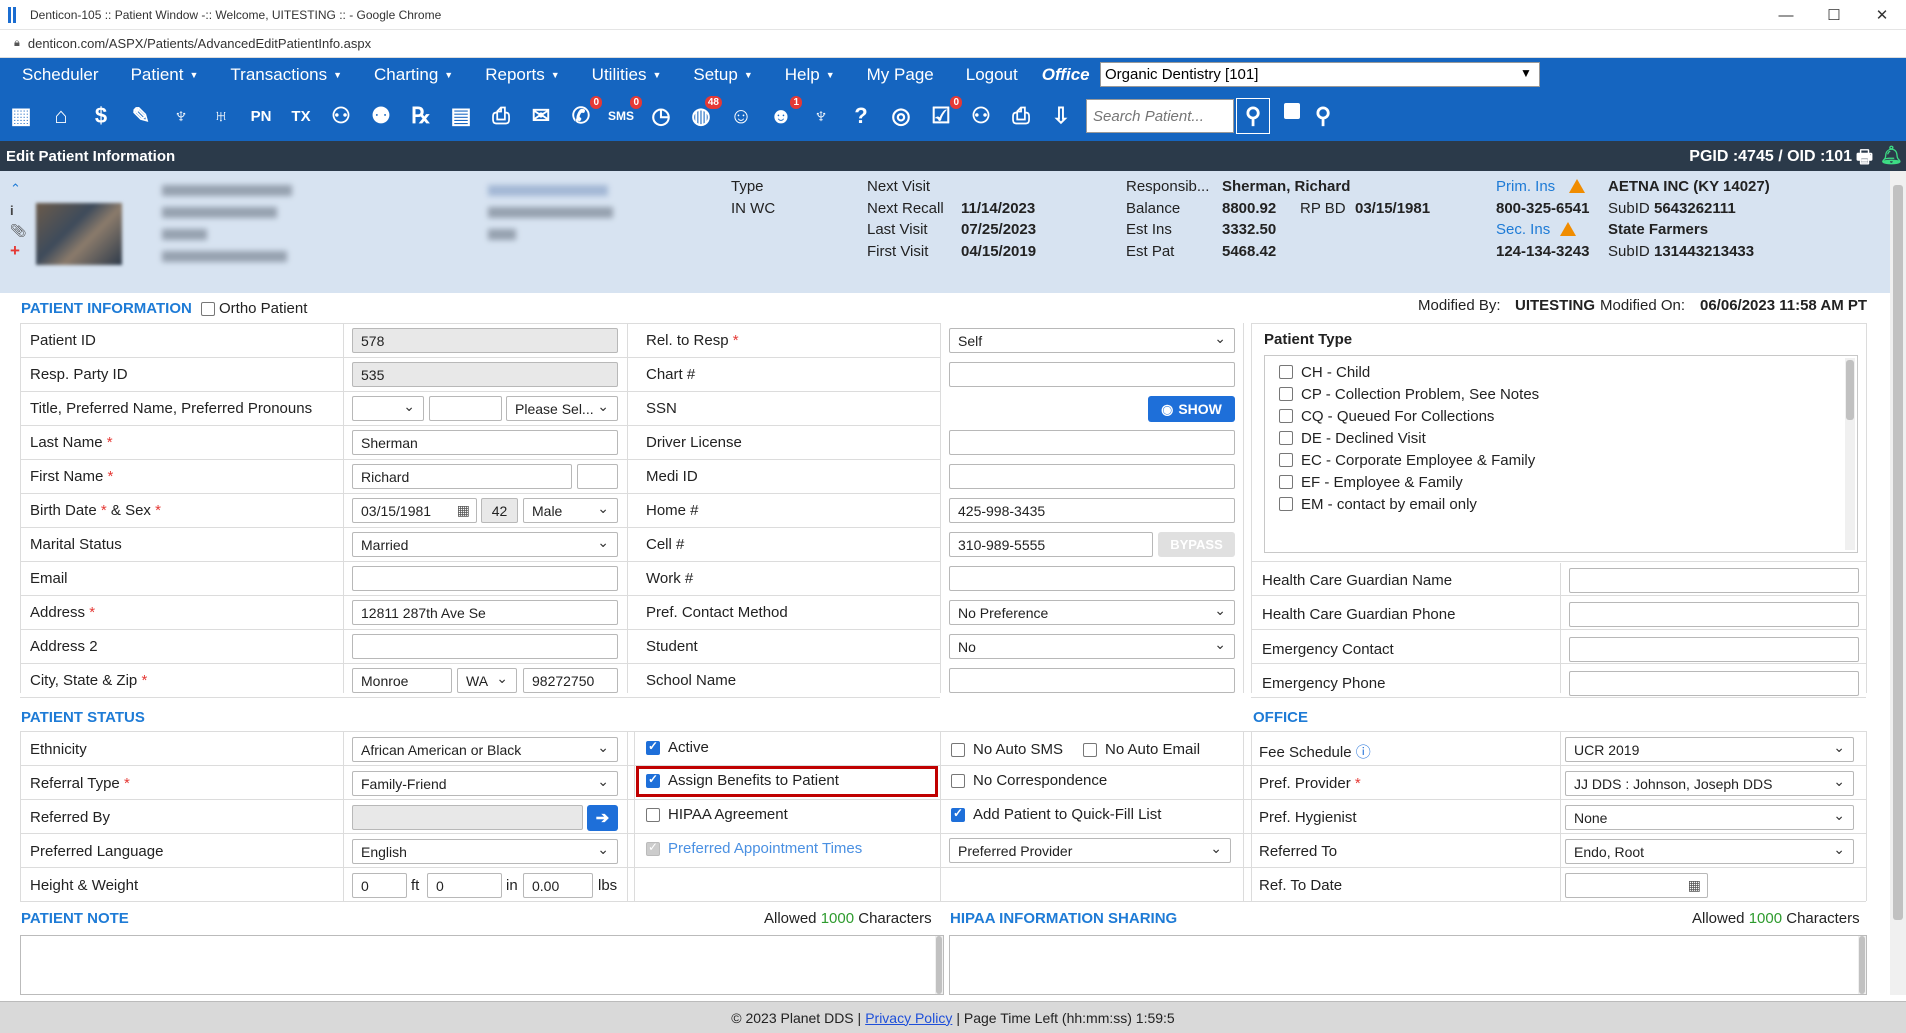 The height and width of the screenshot is (1033, 1906). I want to click on referral-select: Family-Friend, so click(485, 783).